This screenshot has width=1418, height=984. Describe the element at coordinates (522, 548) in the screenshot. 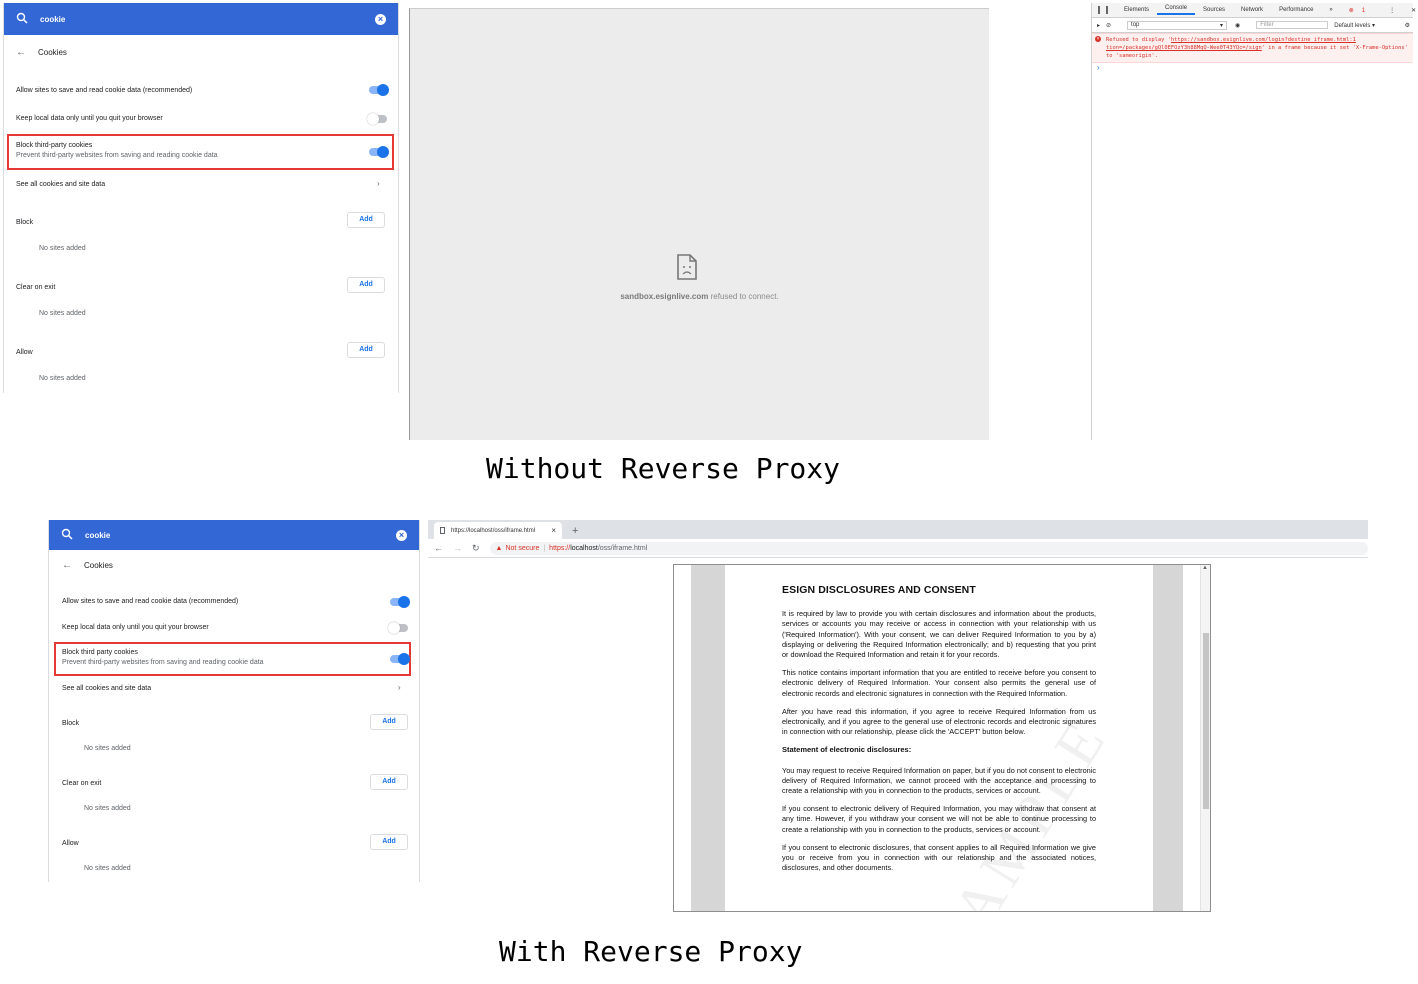

I see `not-secure-label: Not secure` at that location.